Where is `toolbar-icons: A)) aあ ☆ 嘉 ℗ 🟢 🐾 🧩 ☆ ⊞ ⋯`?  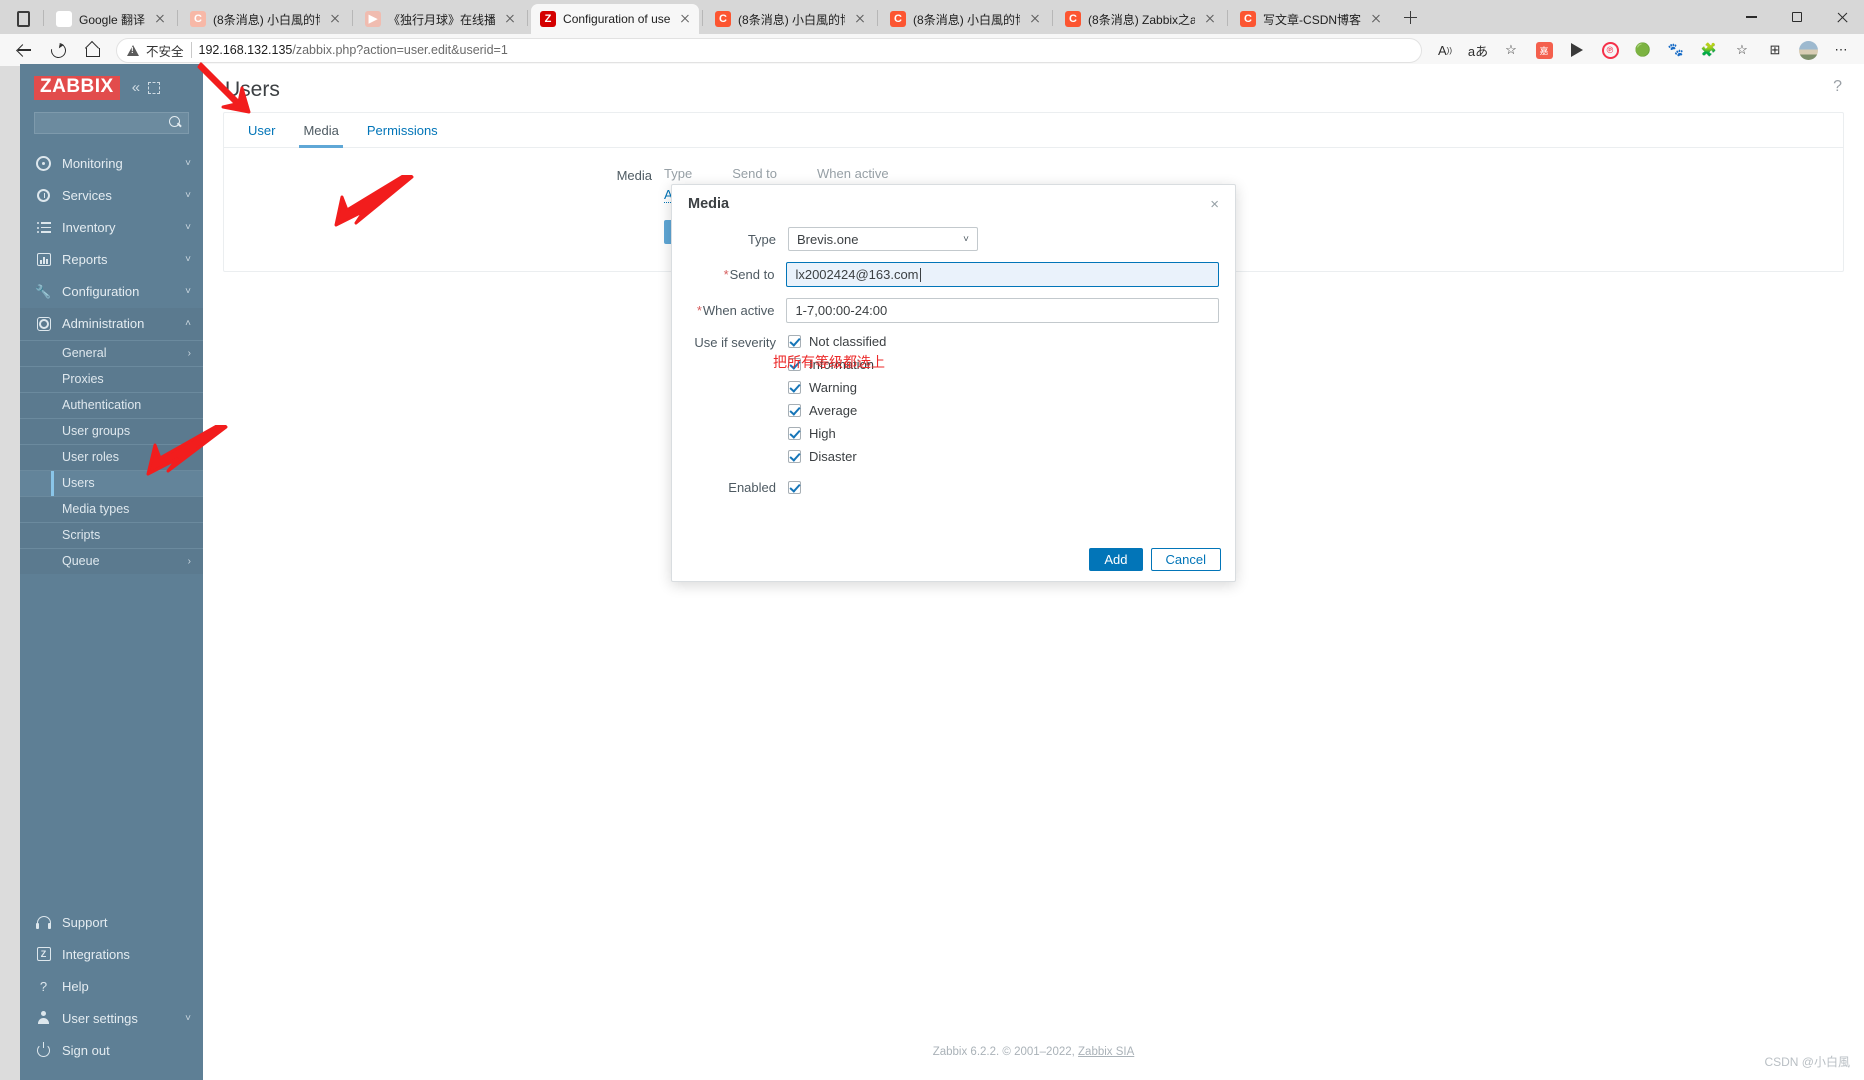
toolbar-icons: A)) aあ ☆ 嘉 ℗ 🟢 🐾 🧩 ☆ ⊞ ⋯ is located at coordinates (1643, 50).